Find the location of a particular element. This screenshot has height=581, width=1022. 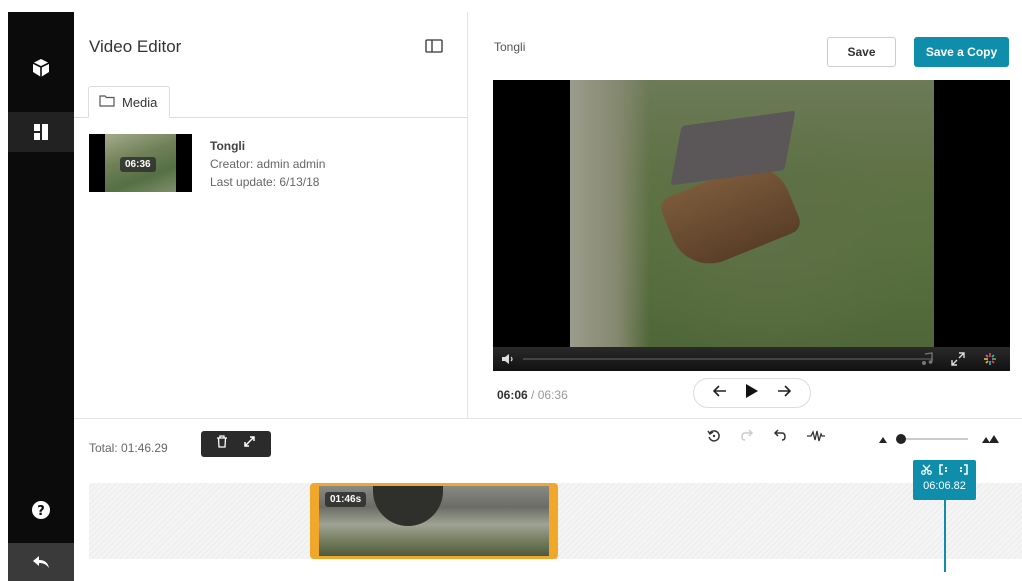

trim-start-icon is located at coordinates (944, 471).